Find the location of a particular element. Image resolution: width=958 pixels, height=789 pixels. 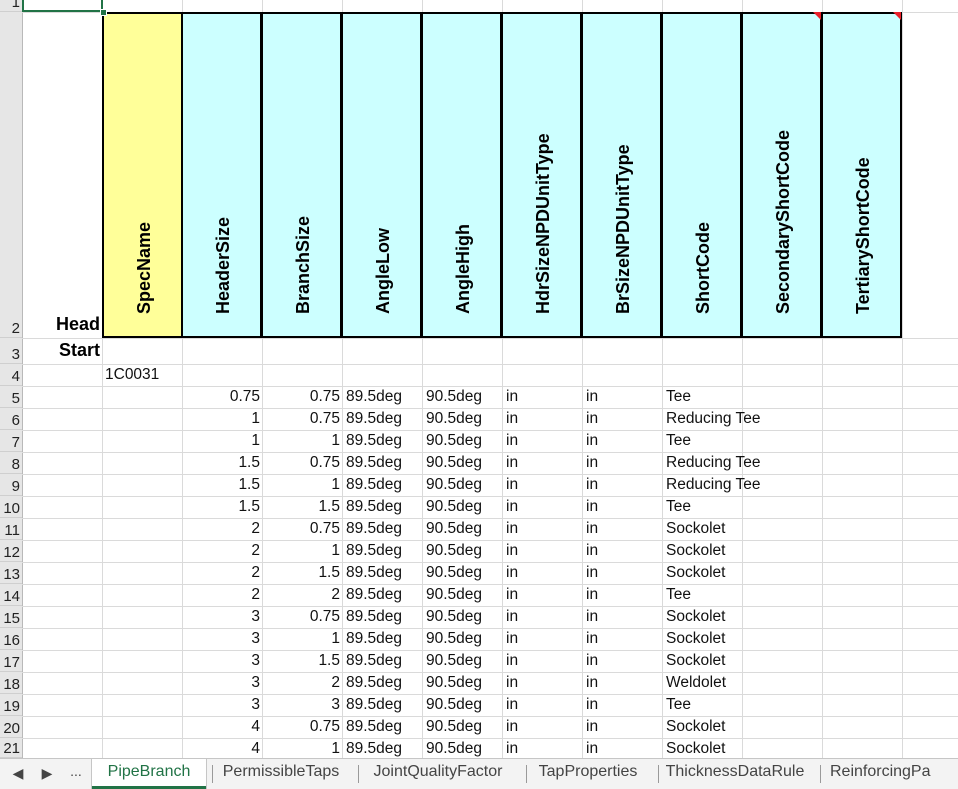

row-number-17: 17 is located at coordinates (11, 661).